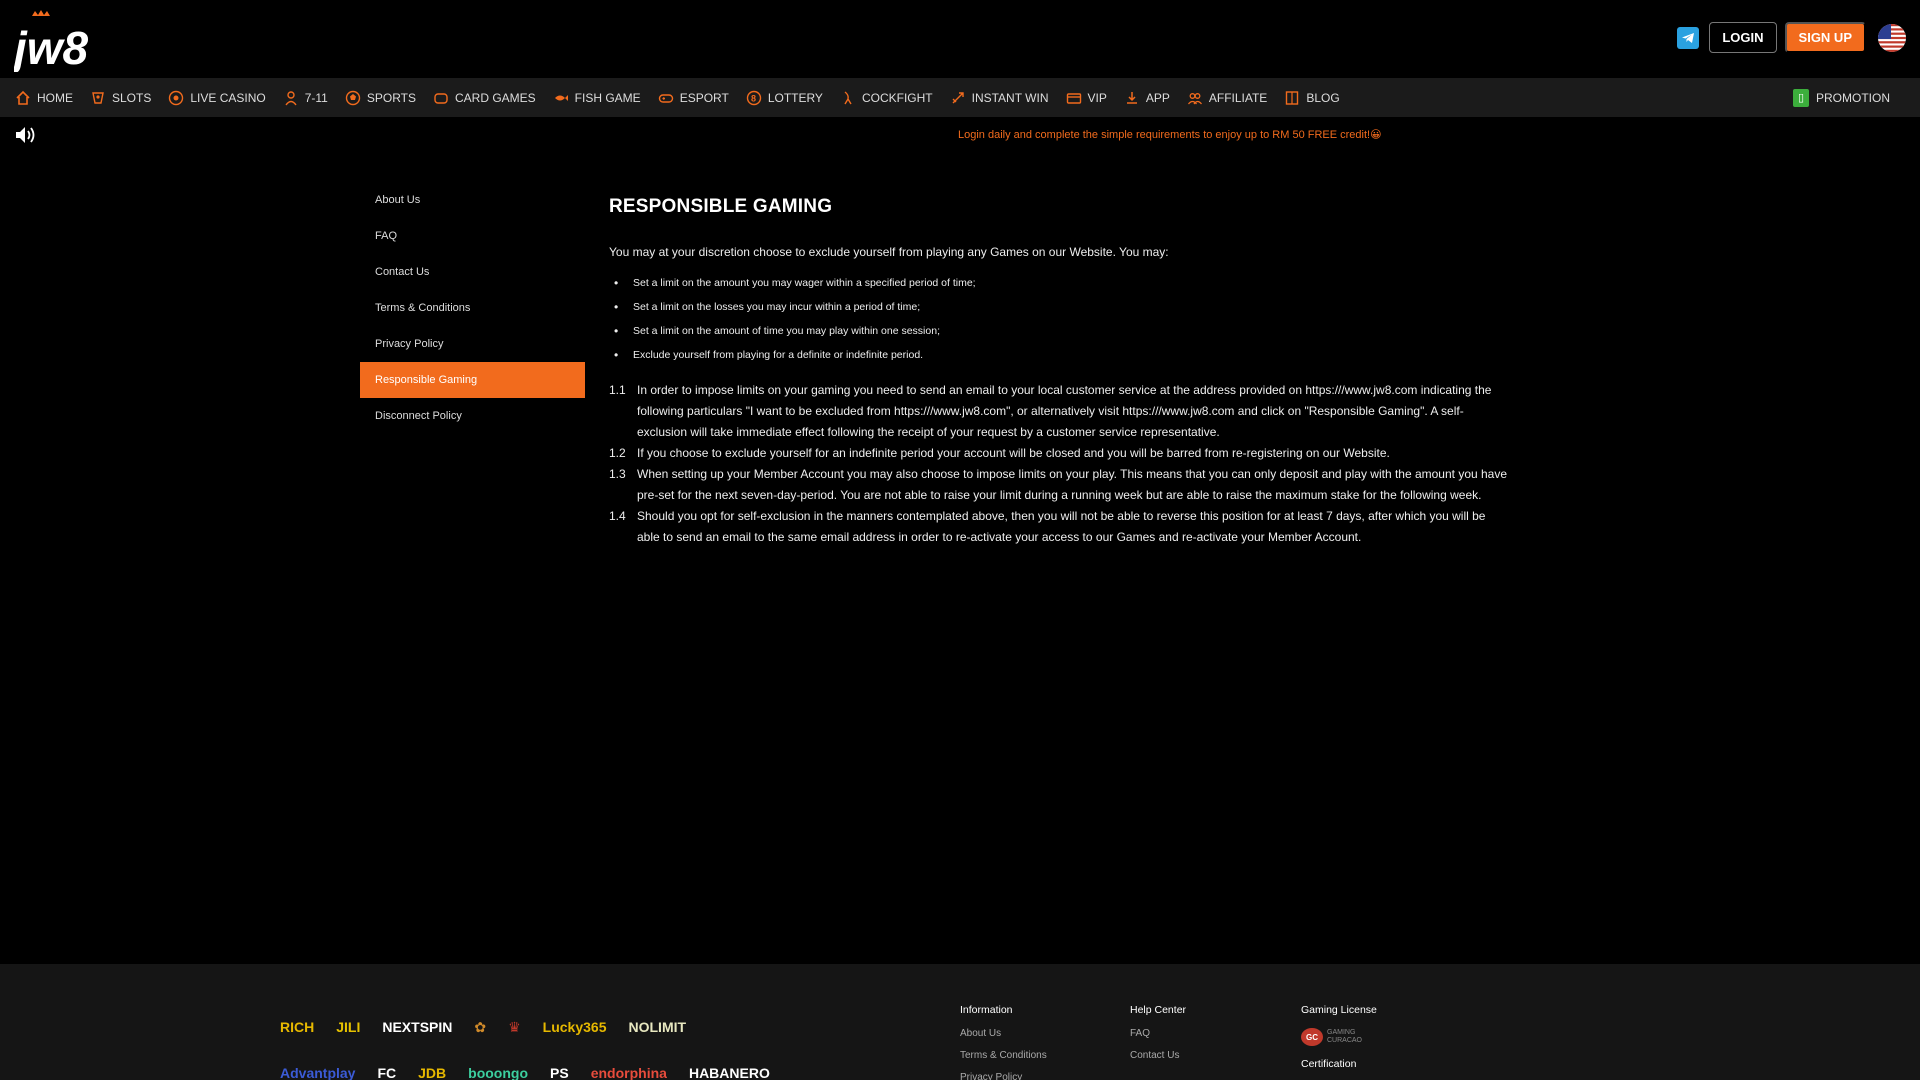 This screenshot has width=1920, height=1080. Describe the element at coordinates (1688, 37) in the screenshot. I see `telegram-icon` at that location.